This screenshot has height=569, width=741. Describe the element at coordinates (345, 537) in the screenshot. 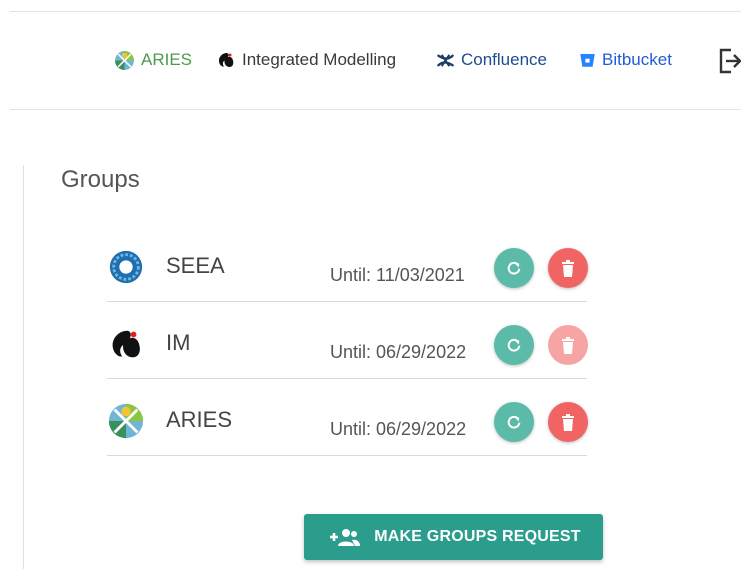

I see `add-group-icon` at that location.